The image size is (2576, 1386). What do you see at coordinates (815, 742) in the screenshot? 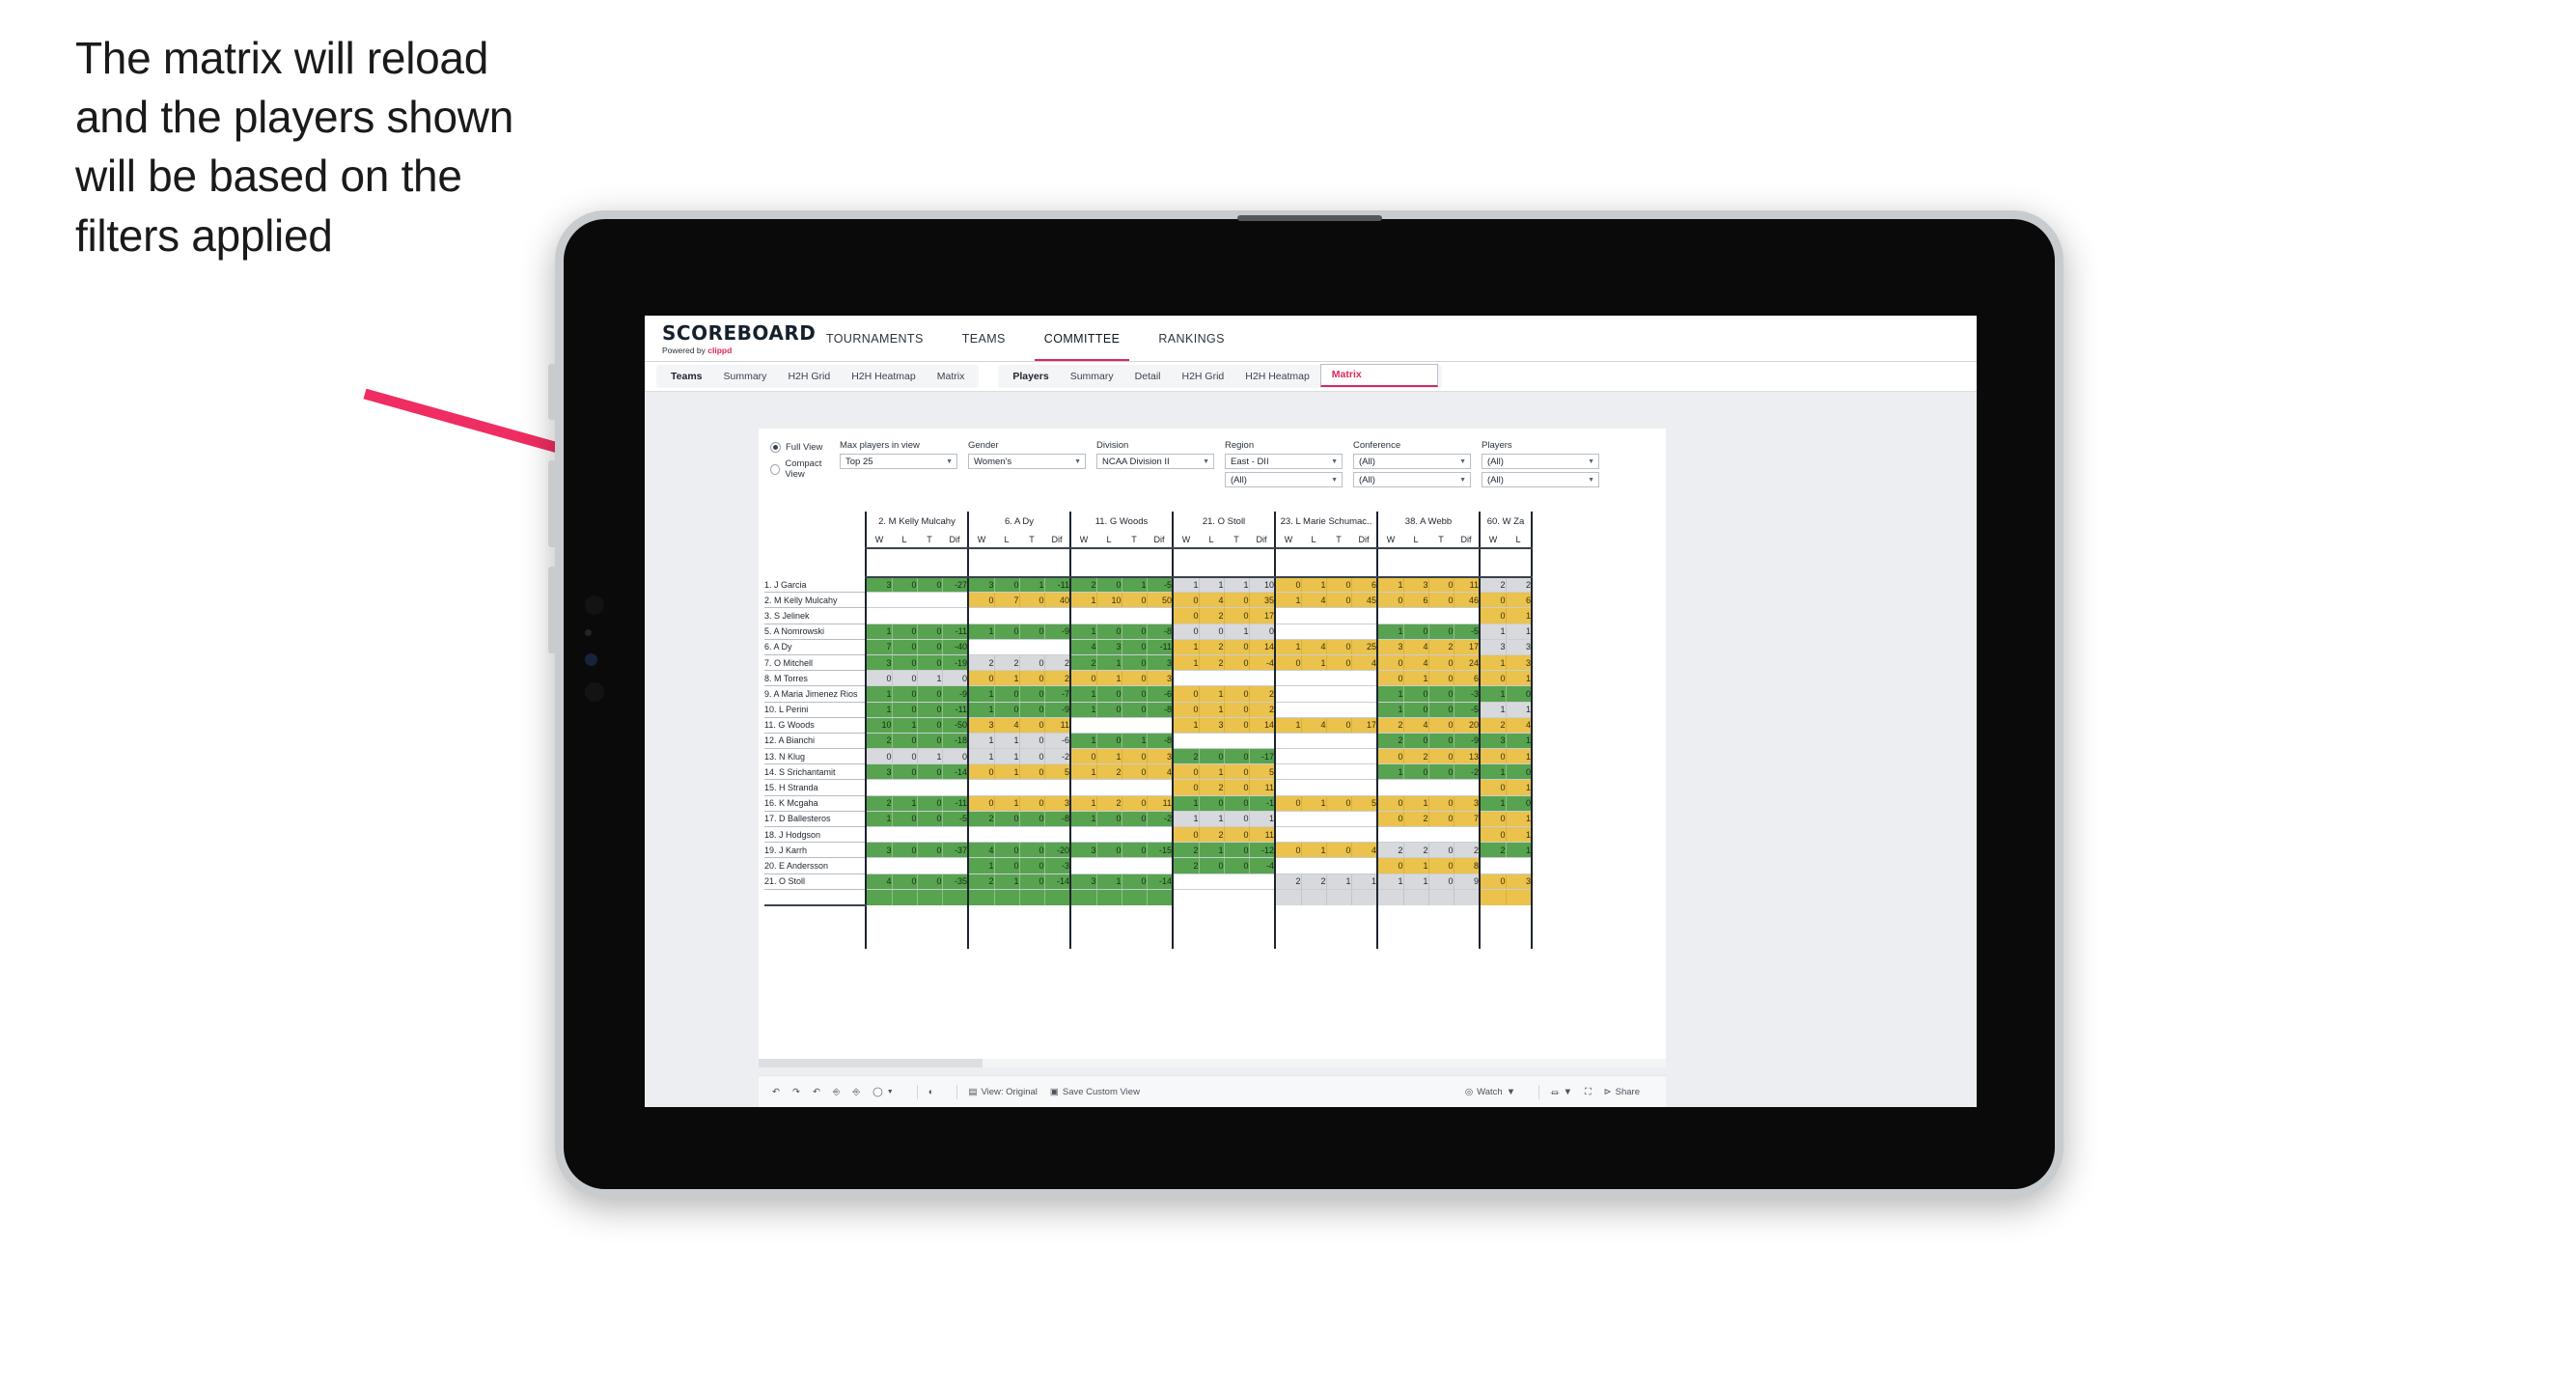
I see `matrix-row-label: 12. A Bianchi` at bounding box center [815, 742].